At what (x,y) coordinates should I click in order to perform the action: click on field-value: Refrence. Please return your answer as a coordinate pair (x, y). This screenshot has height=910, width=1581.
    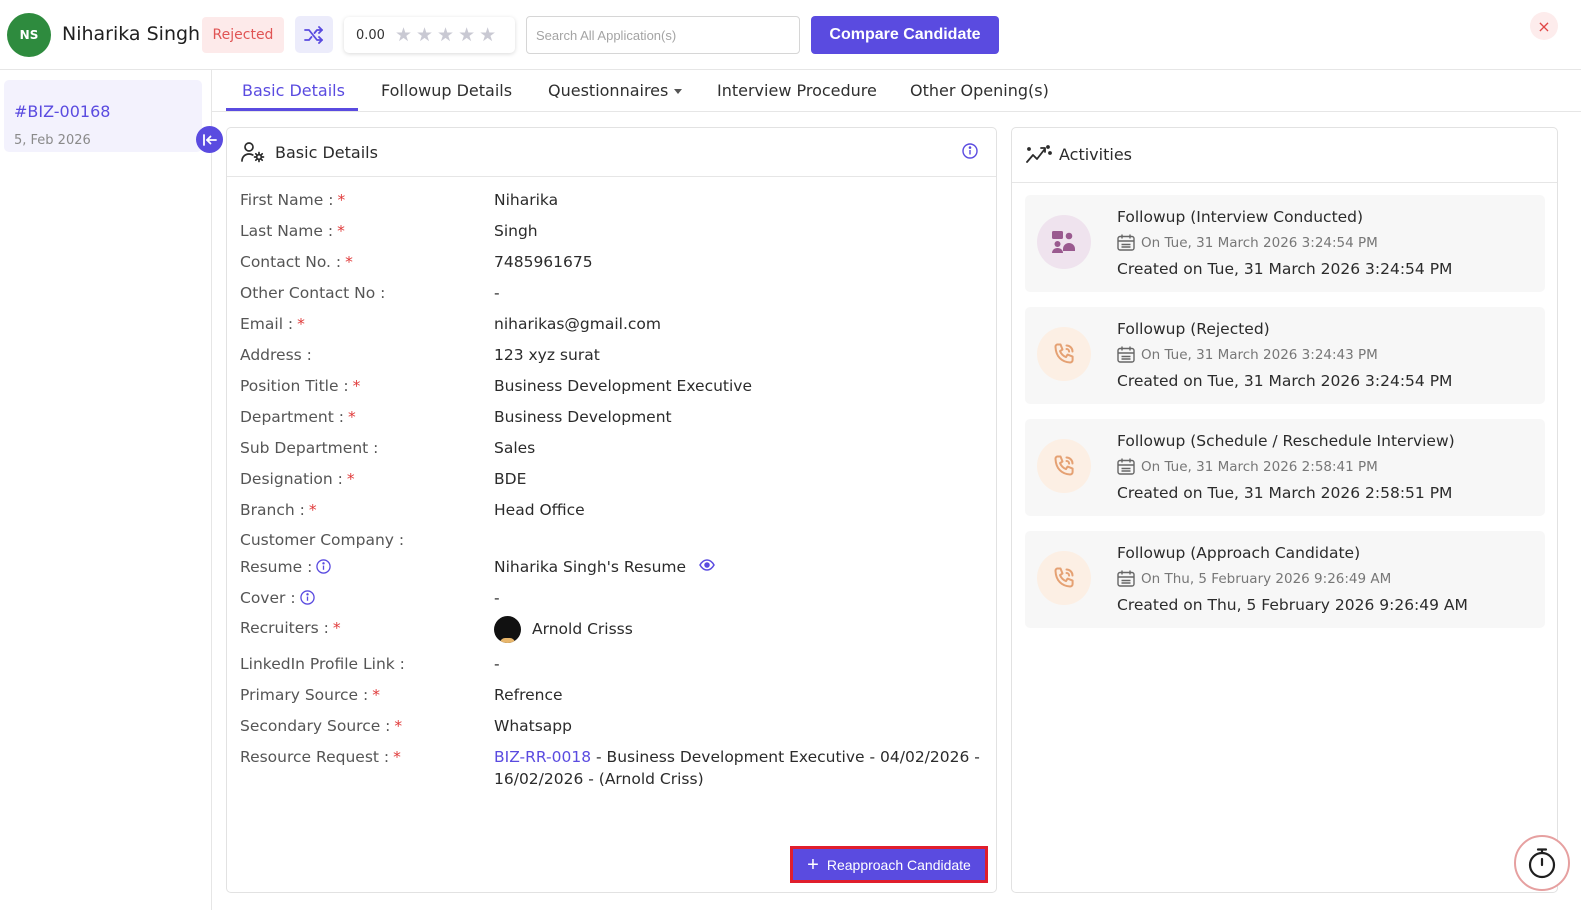
    Looking at the image, I should click on (528, 695).